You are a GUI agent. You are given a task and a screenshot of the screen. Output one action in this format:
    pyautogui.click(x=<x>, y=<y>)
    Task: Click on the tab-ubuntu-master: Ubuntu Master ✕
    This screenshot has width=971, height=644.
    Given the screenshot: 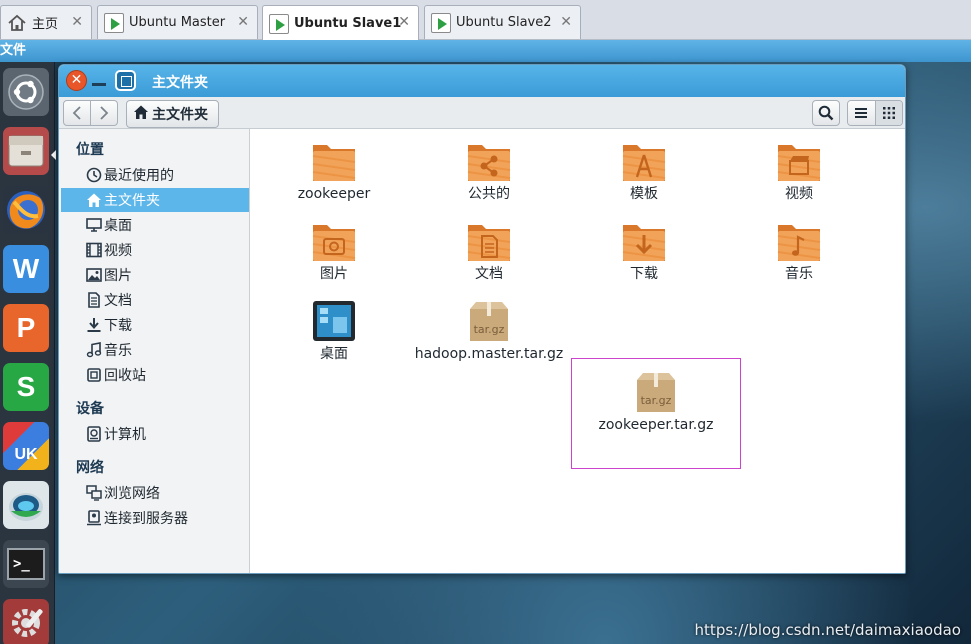 What is the action you would take?
    pyautogui.click(x=177, y=22)
    